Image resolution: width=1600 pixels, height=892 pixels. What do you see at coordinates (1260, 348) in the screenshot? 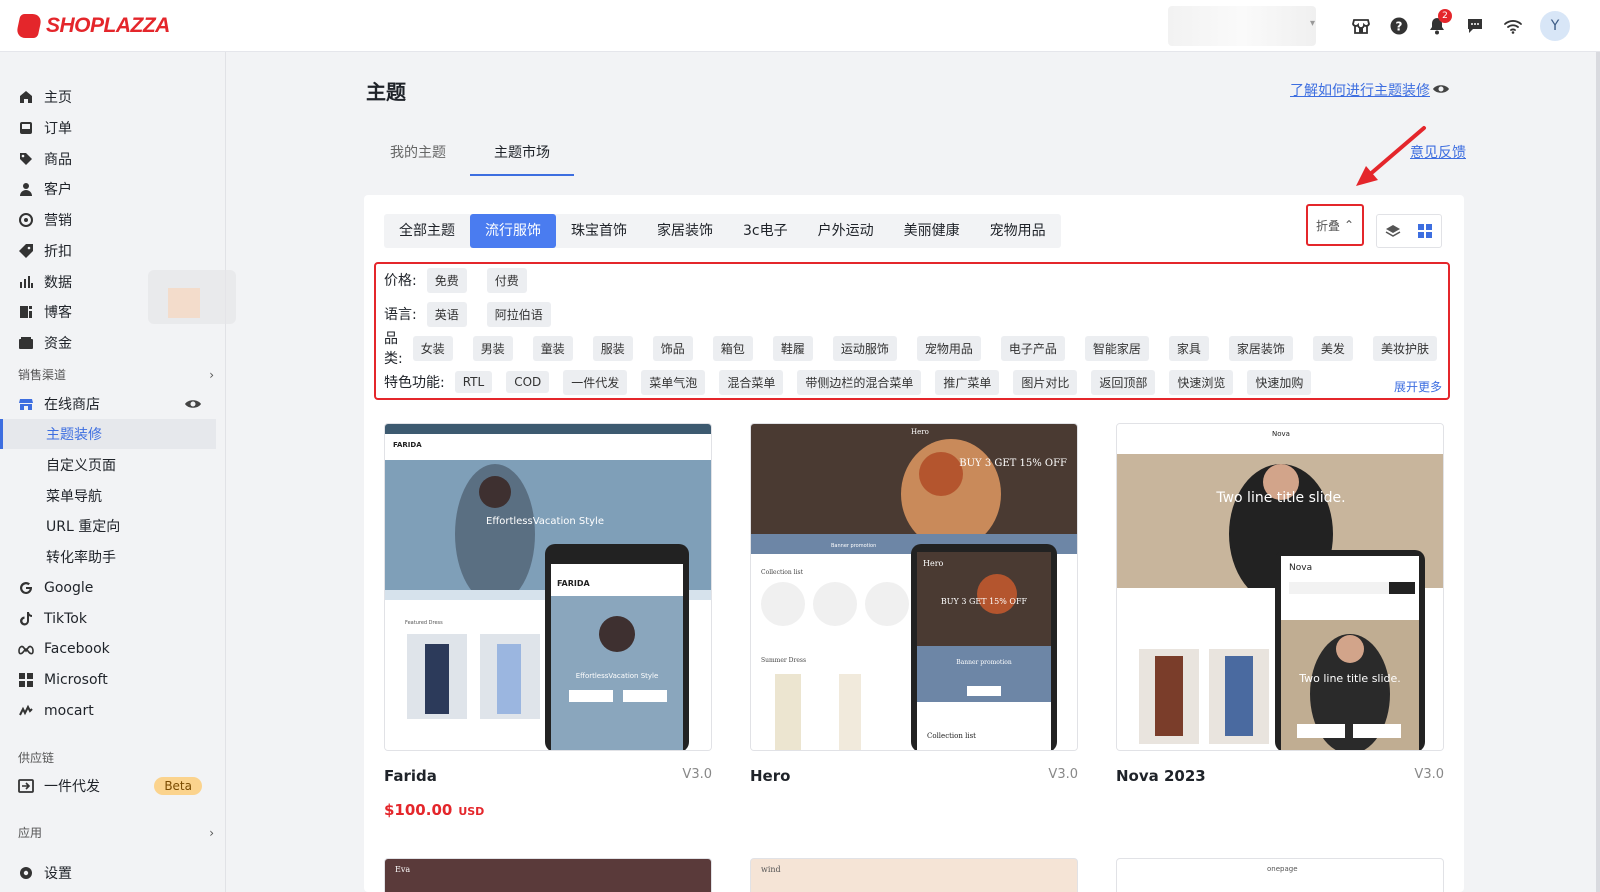
I see `filter-chip: 家居装饰` at bounding box center [1260, 348].